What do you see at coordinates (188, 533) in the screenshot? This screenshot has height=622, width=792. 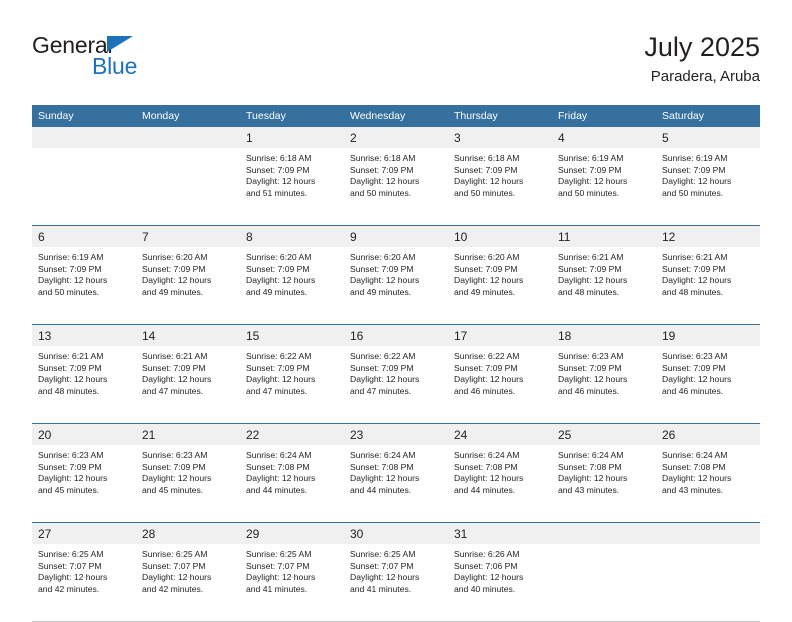 I see `day-number: 28` at bounding box center [188, 533].